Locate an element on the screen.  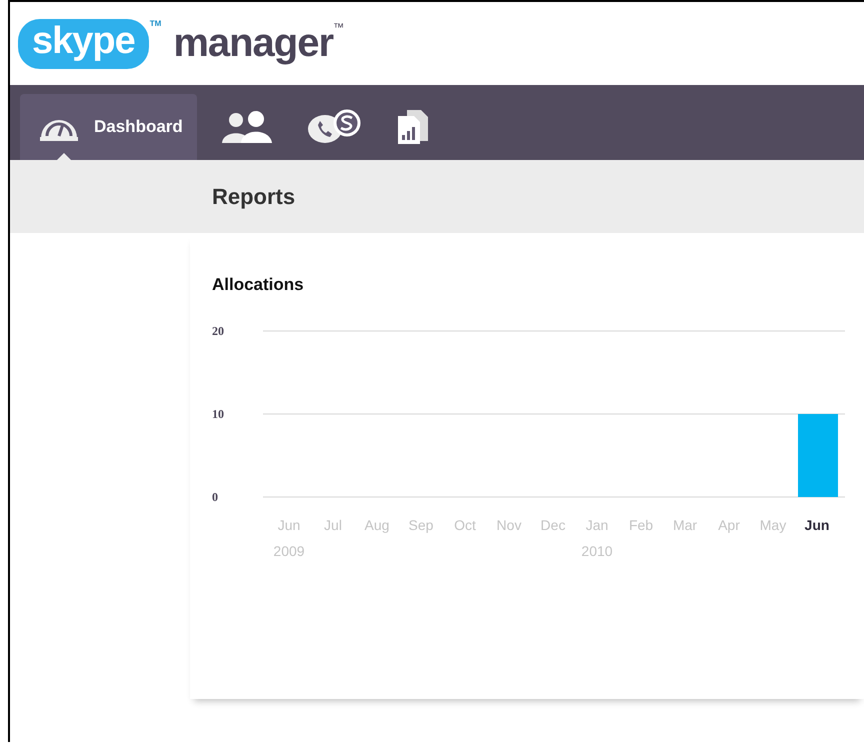
month-label: Jul is located at coordinates (333, 525).